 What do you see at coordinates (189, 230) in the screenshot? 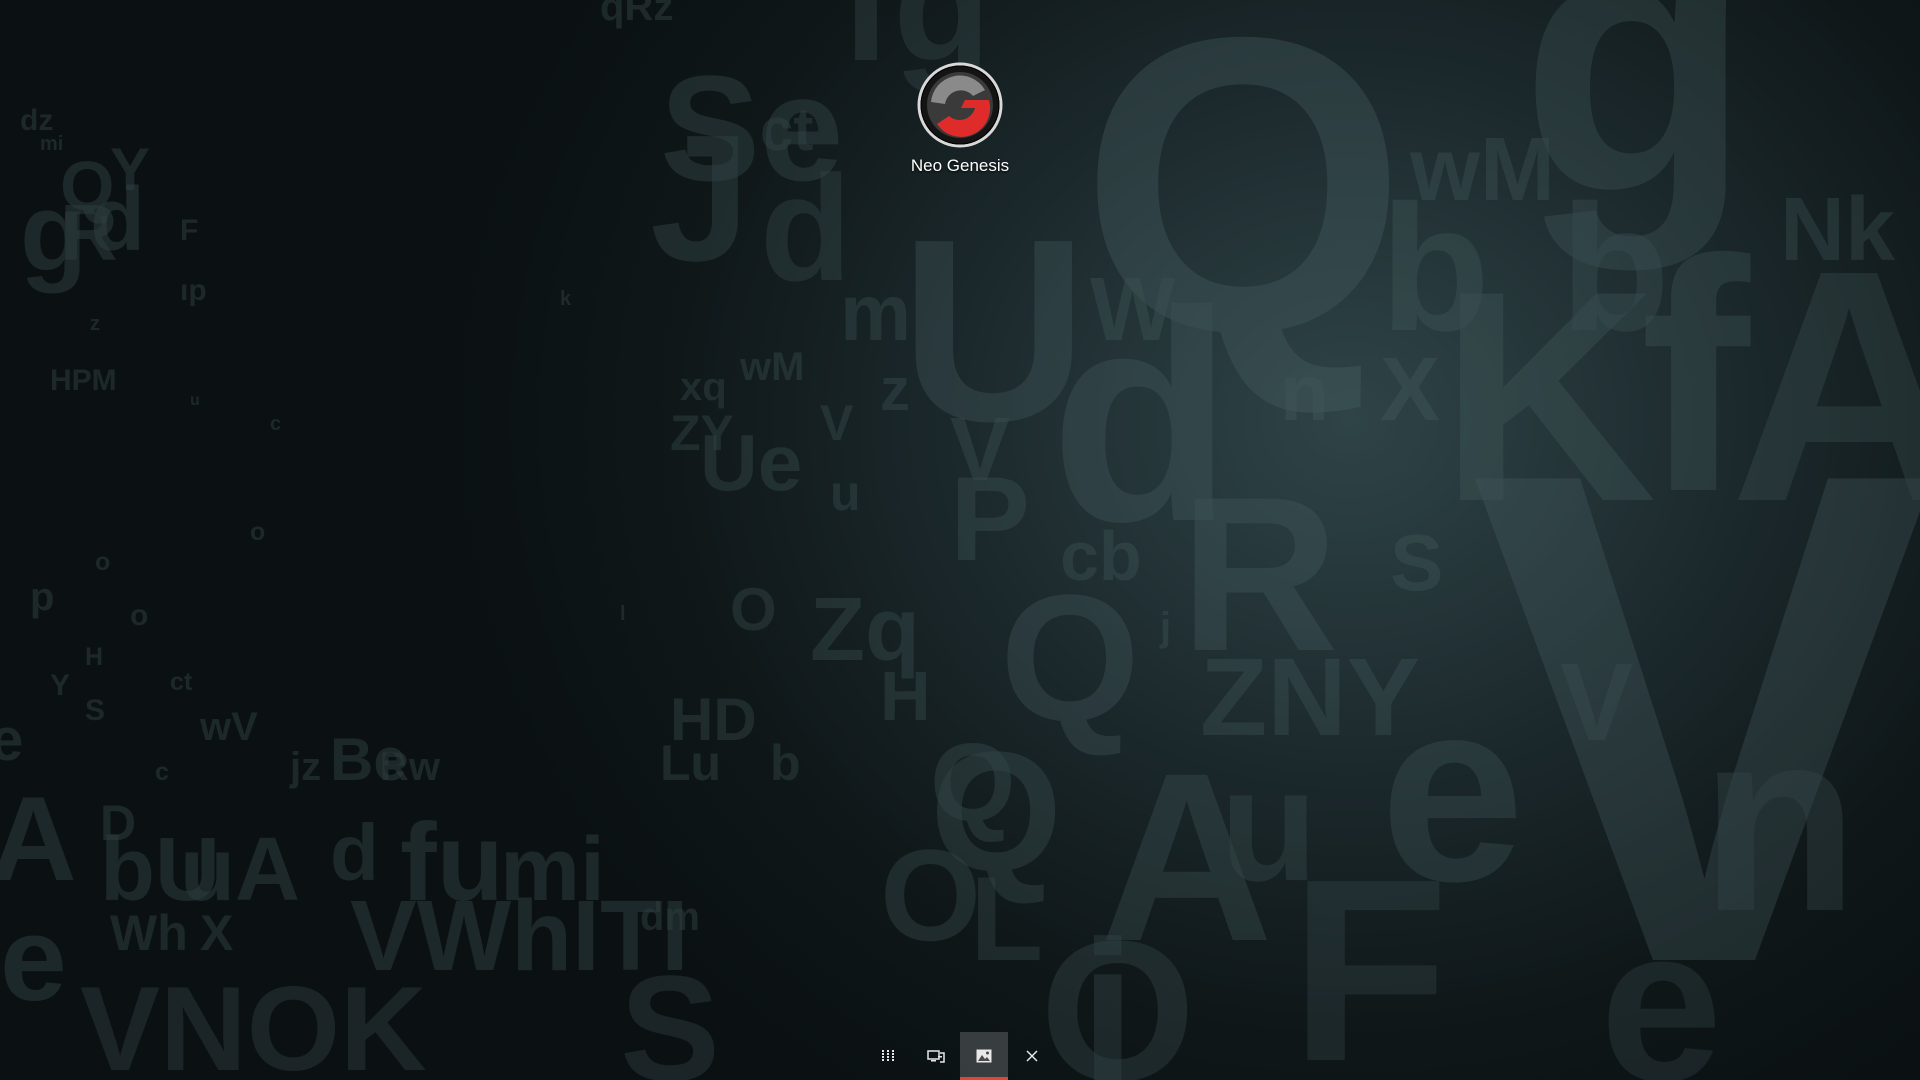
I see `svg-text: F` at bounding box center [189, 230].